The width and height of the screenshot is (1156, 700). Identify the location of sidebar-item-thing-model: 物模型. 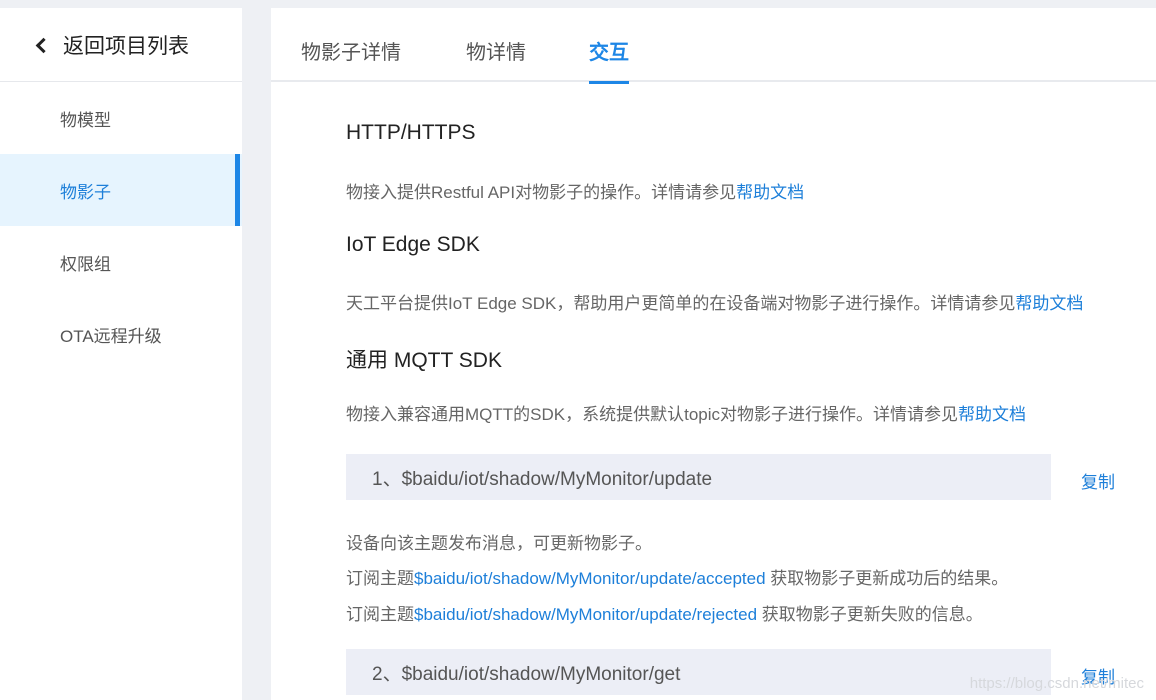
(121, 118).